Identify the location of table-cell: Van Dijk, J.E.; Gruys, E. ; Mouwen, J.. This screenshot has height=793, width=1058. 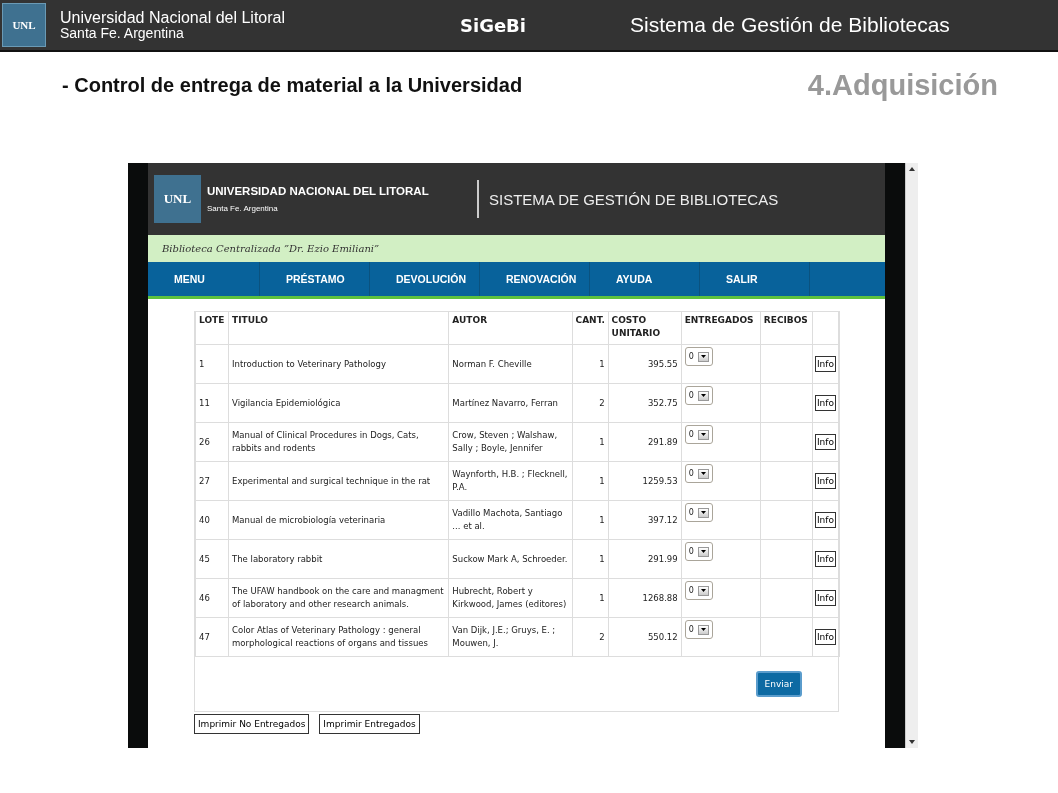
(510, 637).